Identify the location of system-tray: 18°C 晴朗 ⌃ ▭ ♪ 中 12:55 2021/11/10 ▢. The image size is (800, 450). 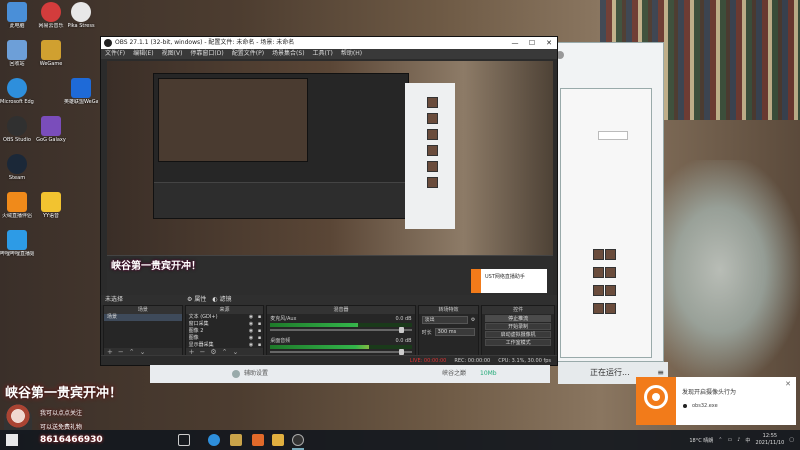
(741, 440).